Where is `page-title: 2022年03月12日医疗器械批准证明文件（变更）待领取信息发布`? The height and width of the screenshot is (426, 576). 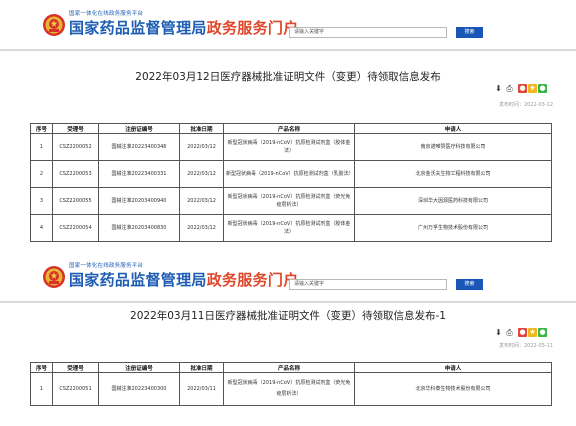
page-title: 2022年03月12日医疗器械批准证明文件（变更）待领取信息发布 is located at coordinates (288, 77).